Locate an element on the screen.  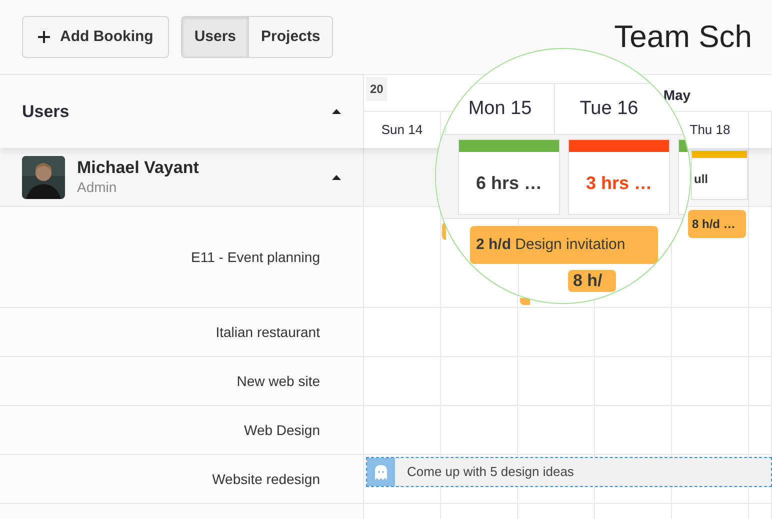
day-label: Sun 14 is located at coordinates (402, 130).